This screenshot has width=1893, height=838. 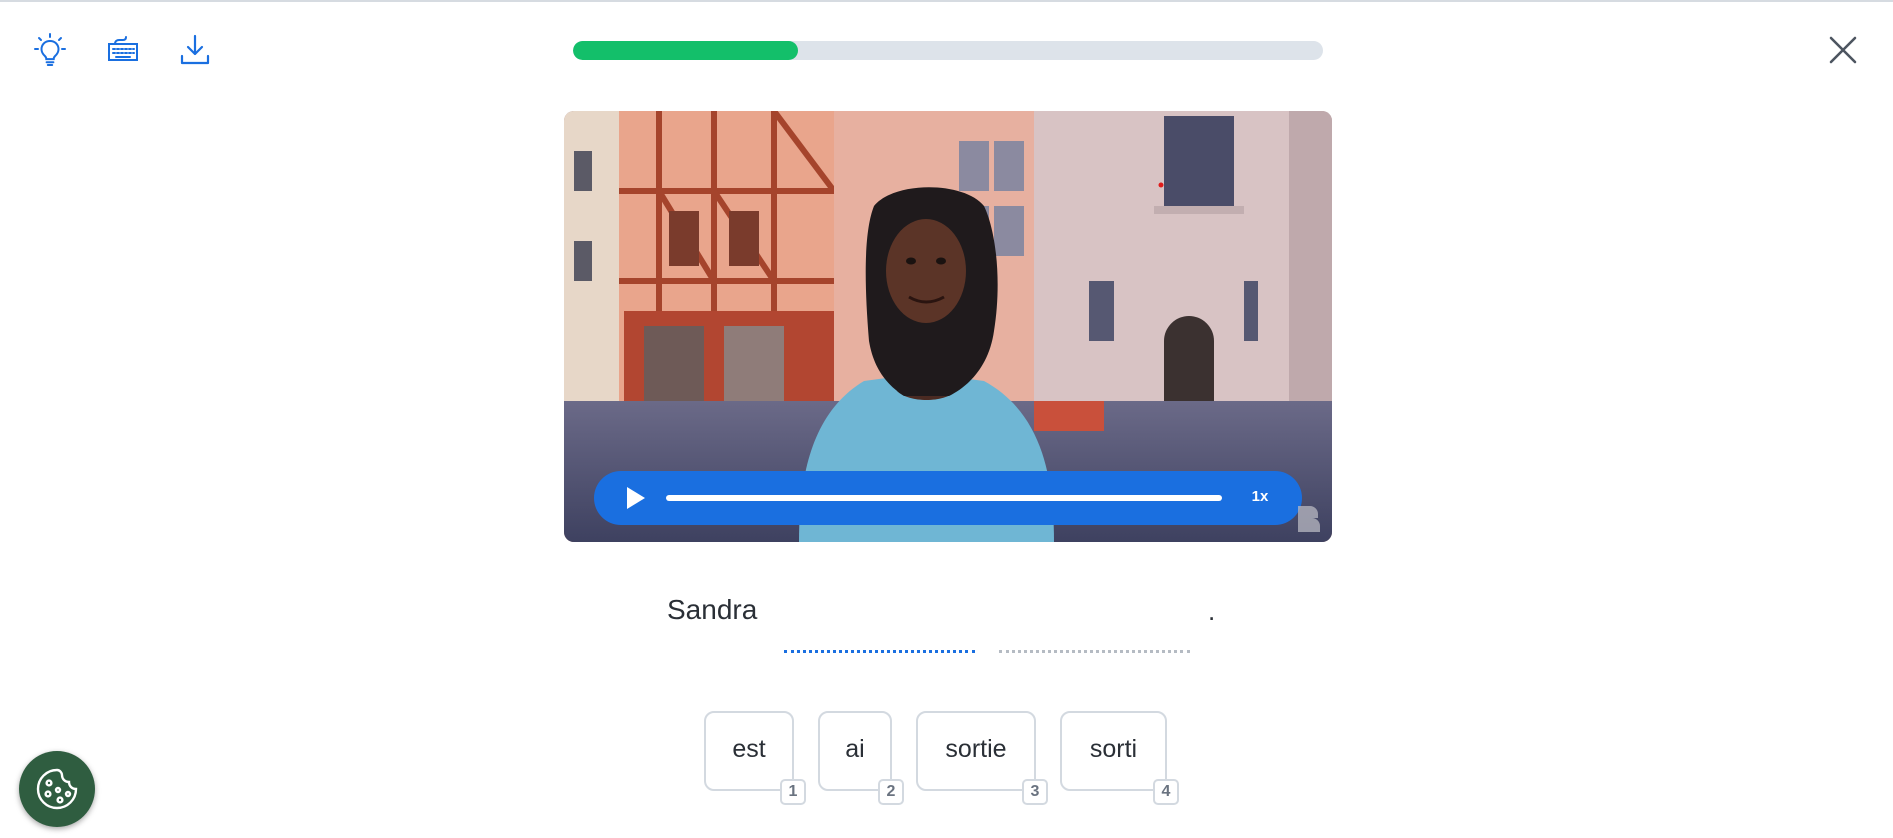 I want to click on hint-button, so click(x=50, y=50).